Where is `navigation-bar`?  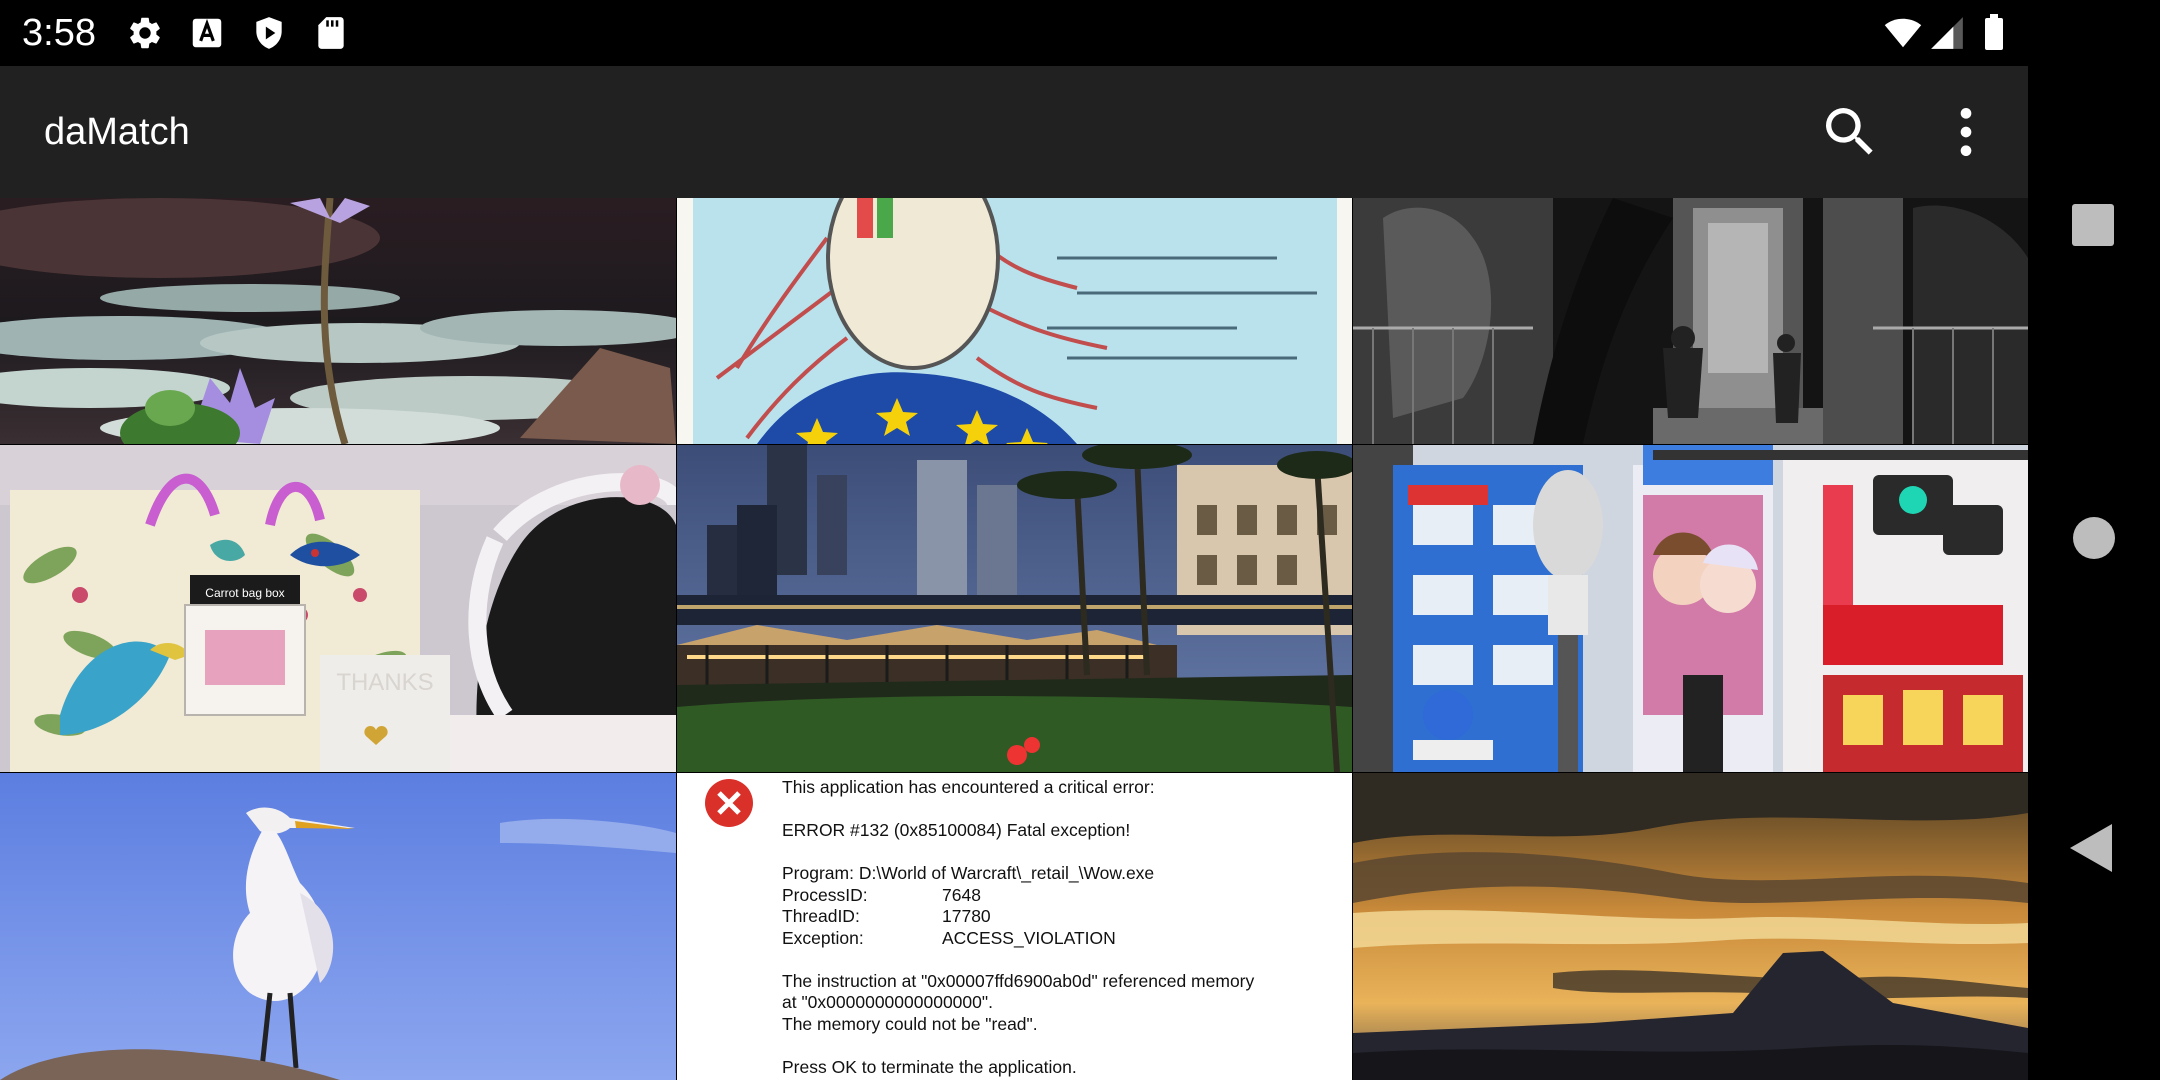
navigation-bar is located at coordinates (2094, 540).